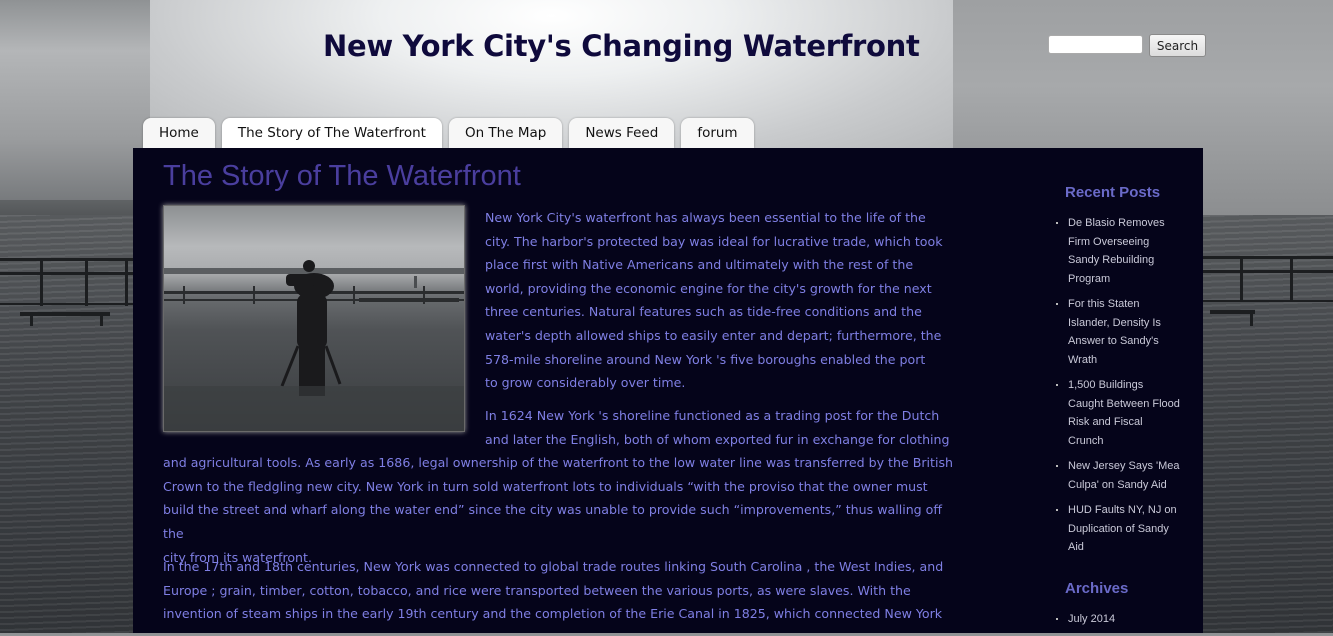 The image size is (1333, 636). Describe the element at coordinates (66, 424) in the screenshot. I see `background-water-left` at that location.